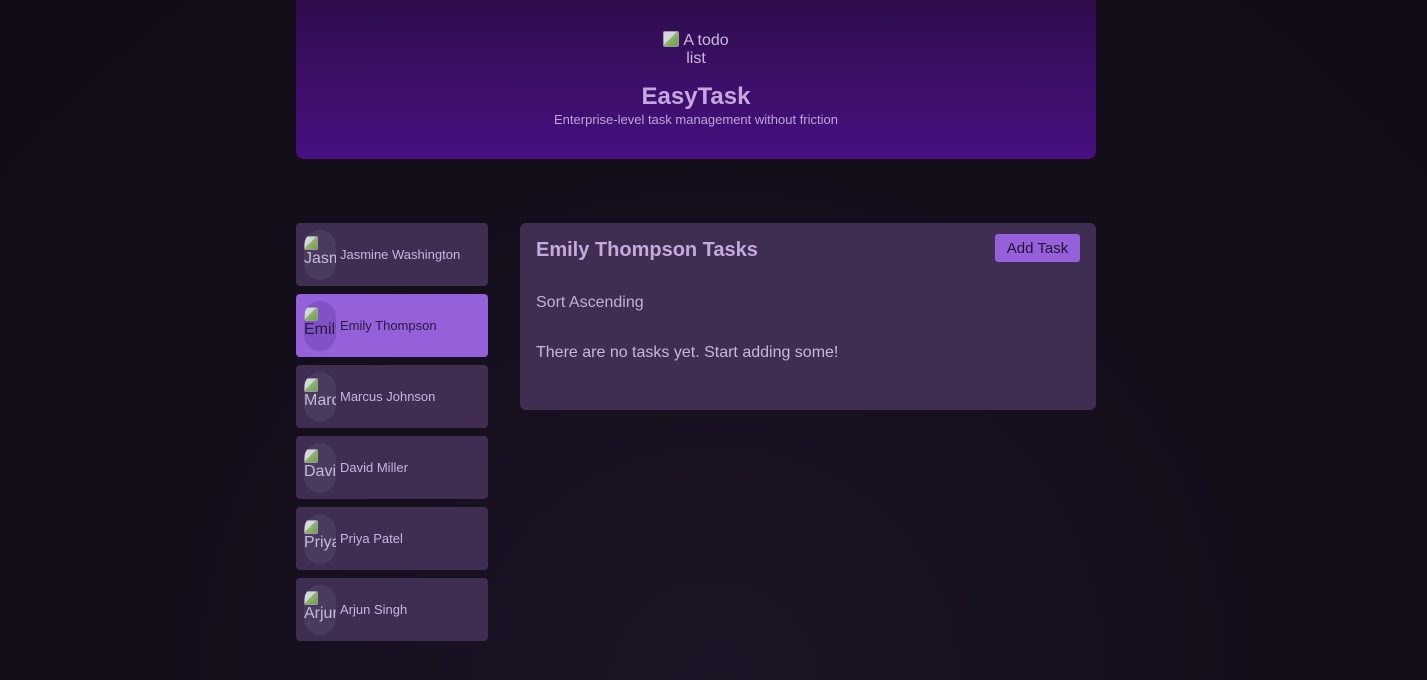  Describe the element at coordinates (320, 471) in the screenshot. I see `avatar-alt-text: David Miller` at that location.